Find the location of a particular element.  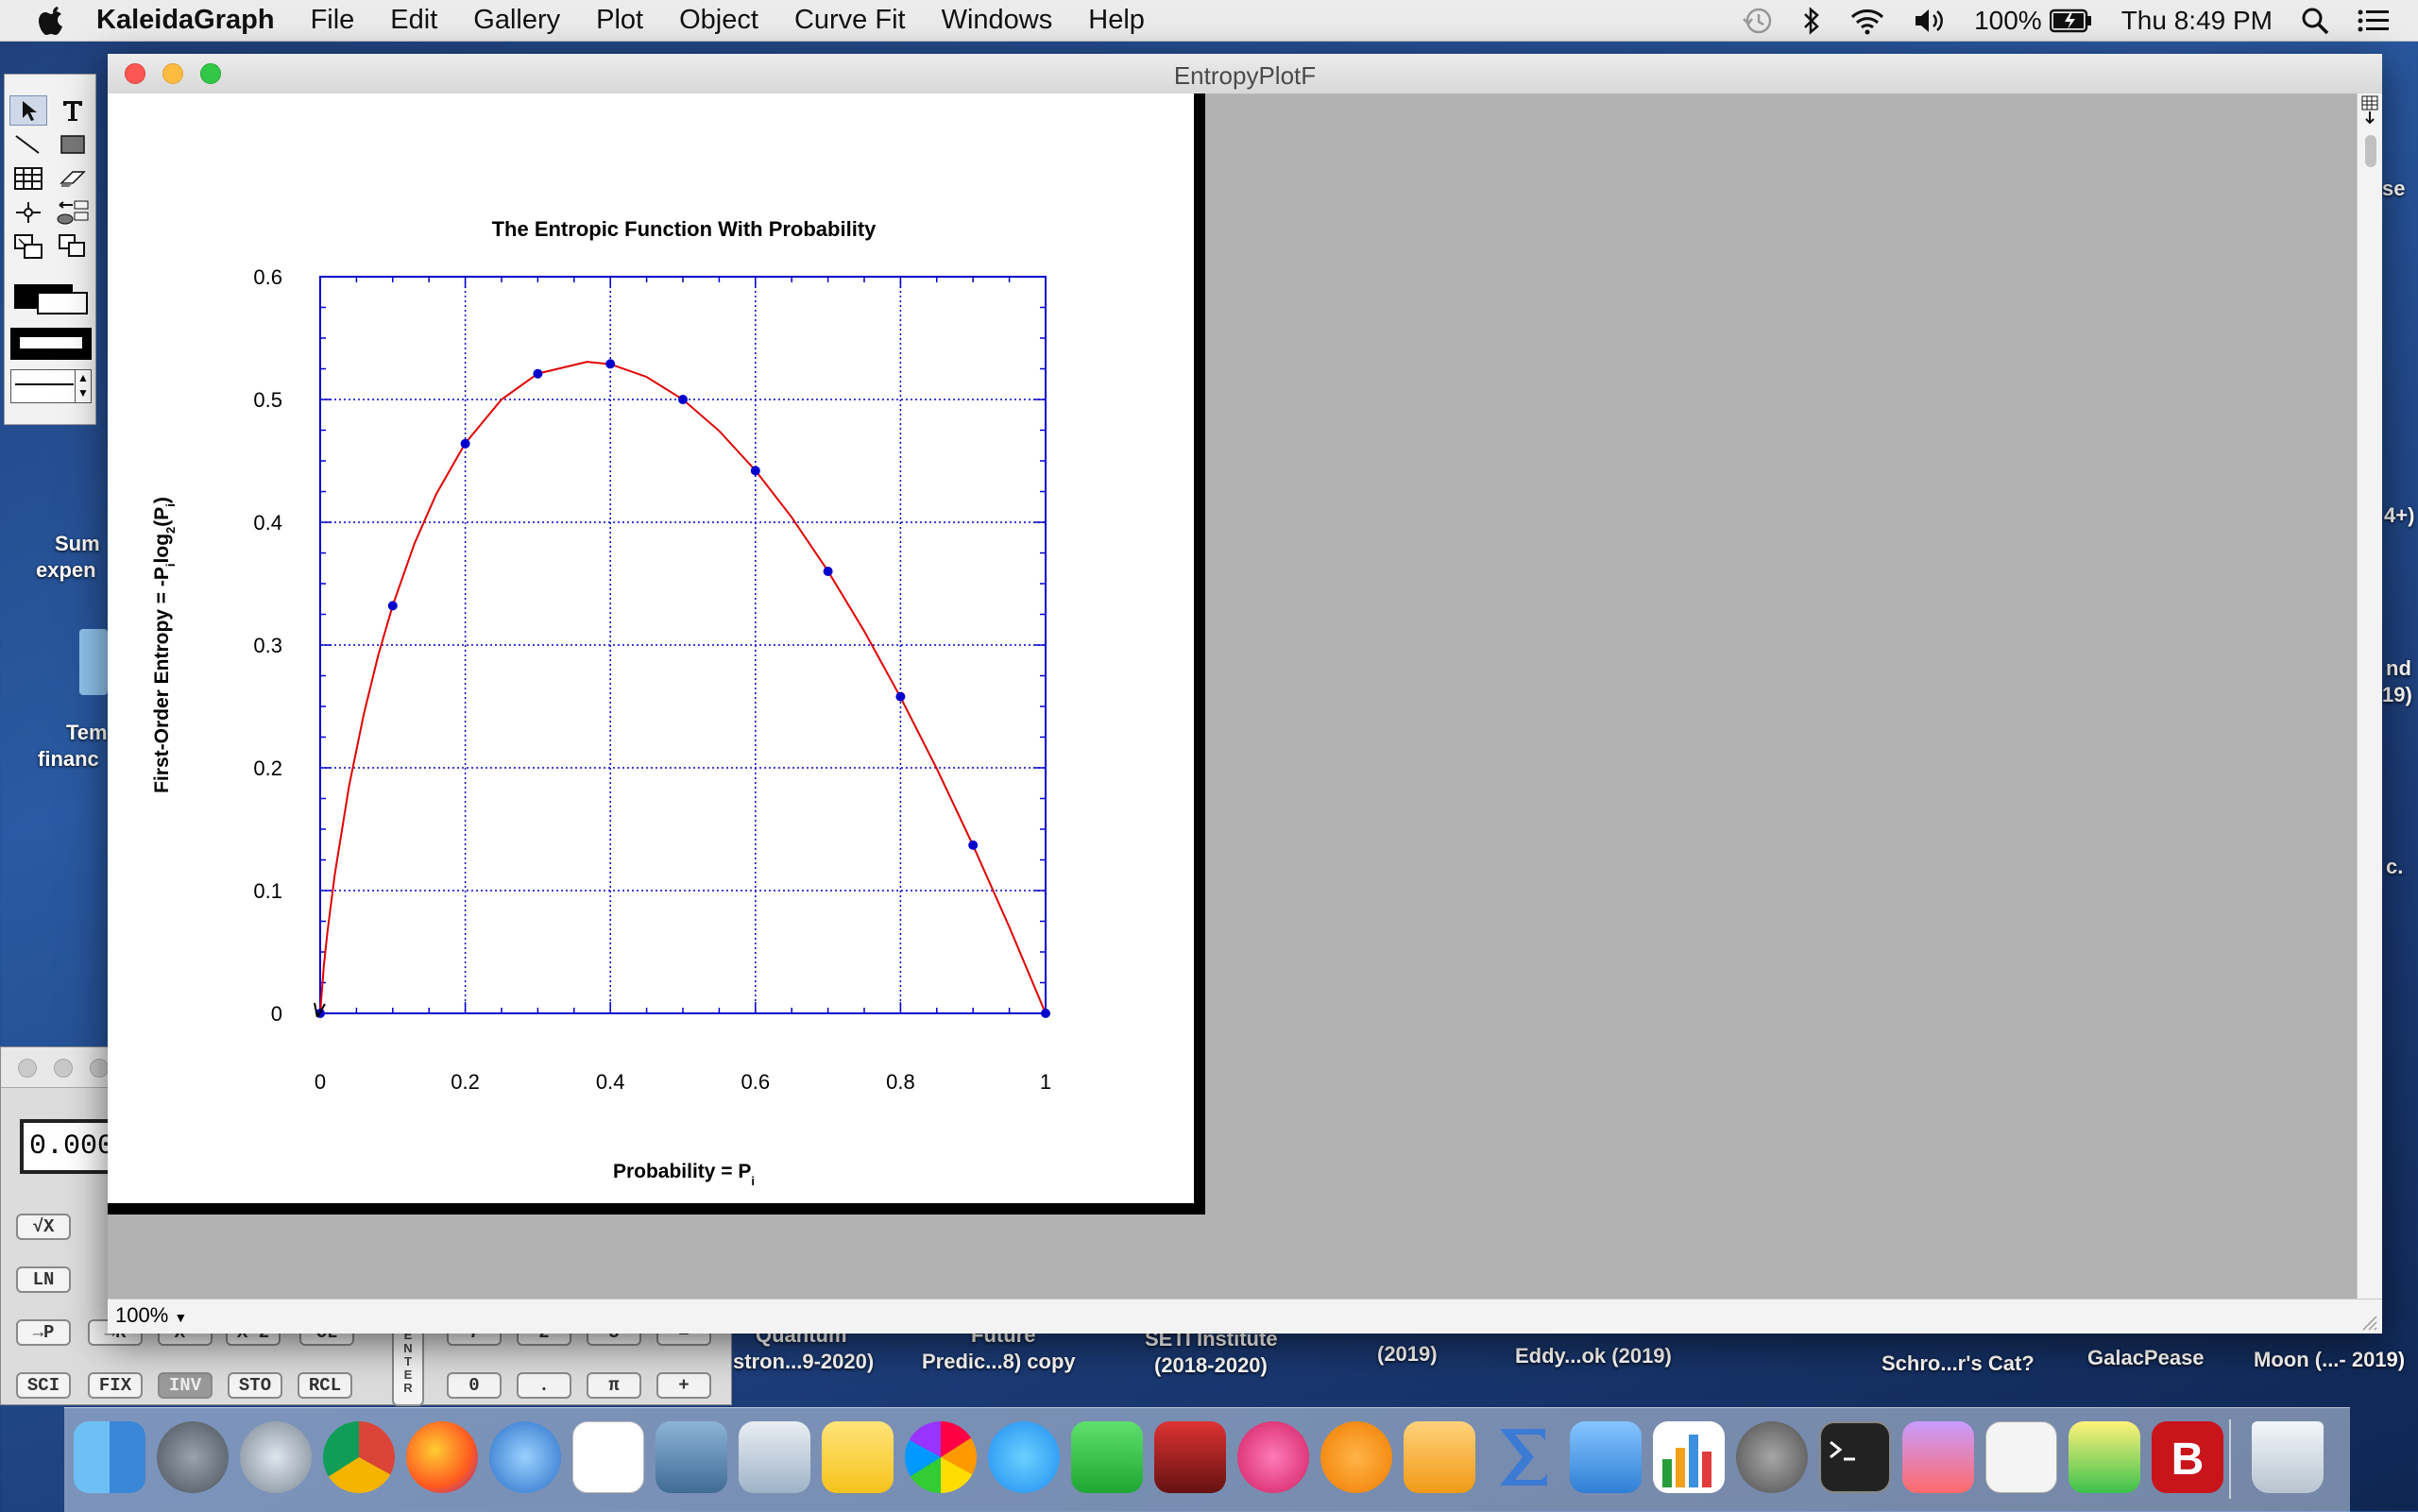

apple-menu-icon is located at coordinates (52, 21).